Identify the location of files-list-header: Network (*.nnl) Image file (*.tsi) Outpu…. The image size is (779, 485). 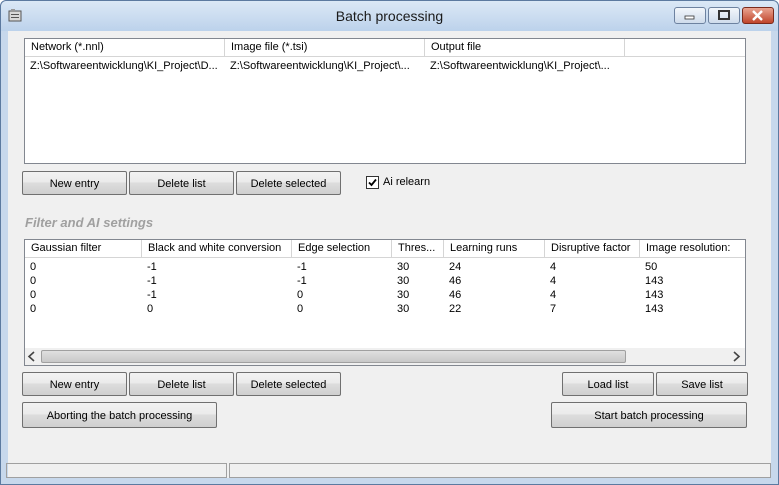
(385, 48).